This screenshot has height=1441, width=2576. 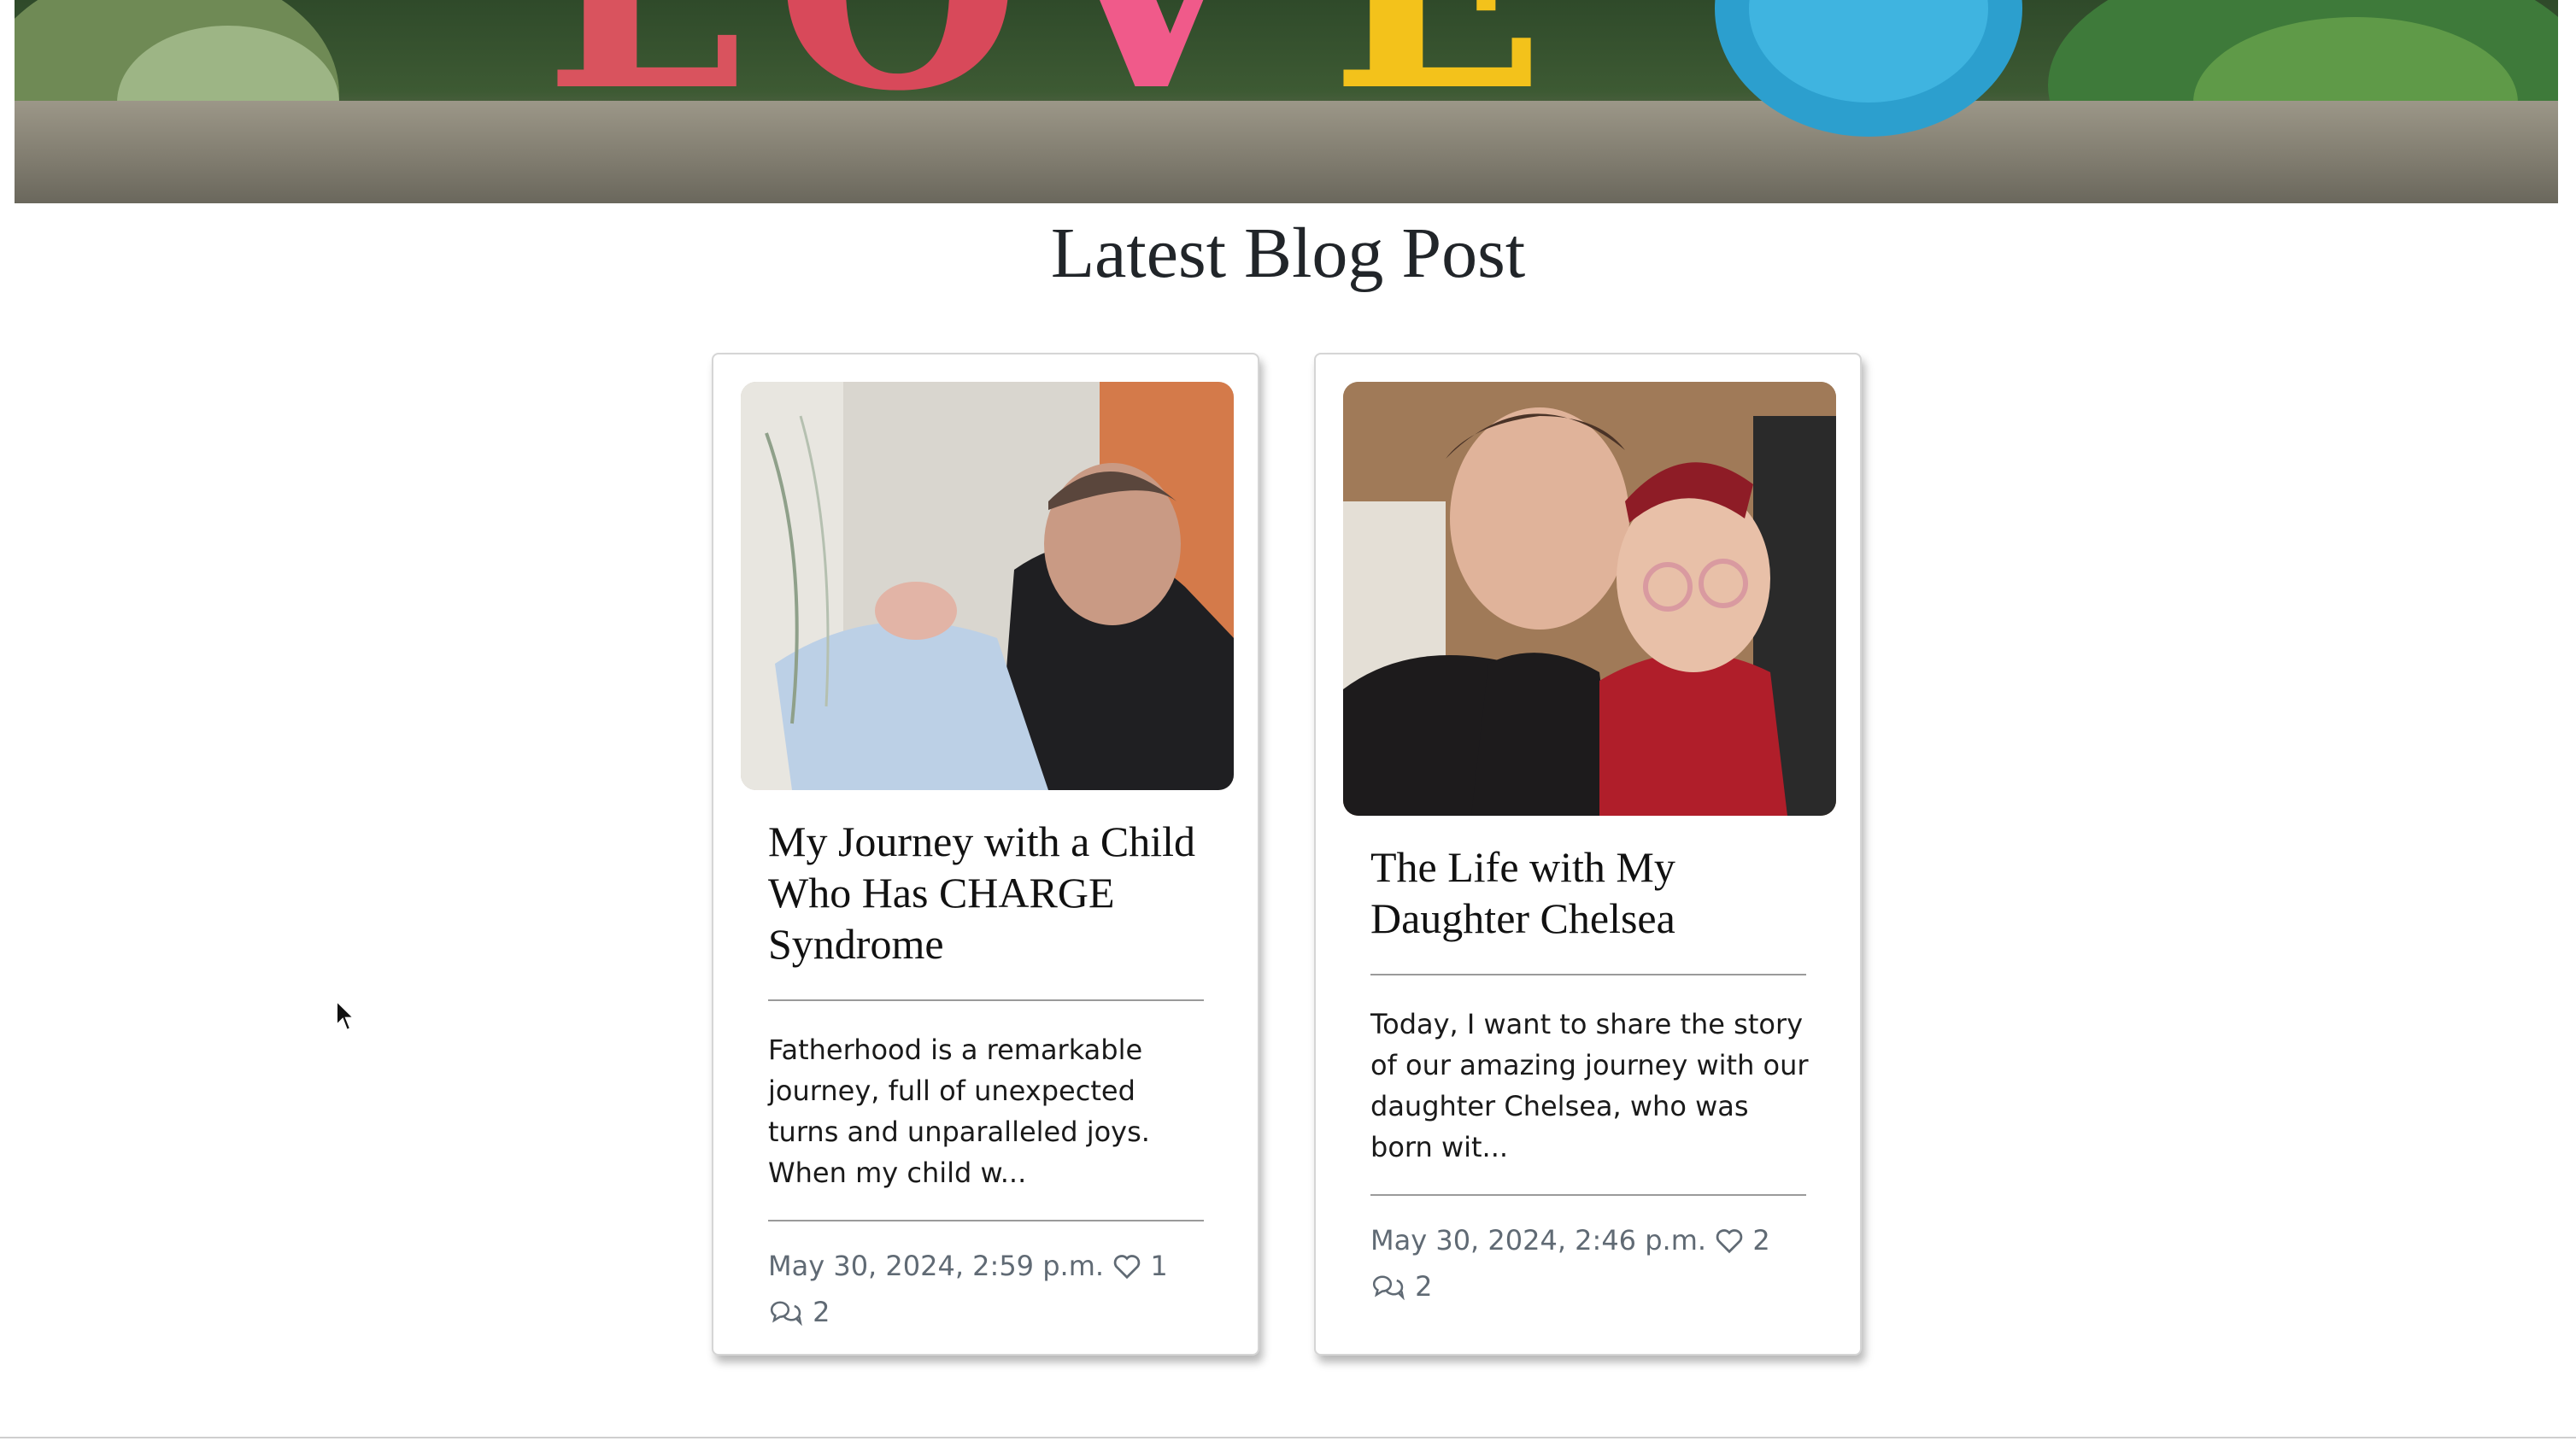 I want to click on page-title: Latest Blog Post, so click(x=1288, y=253).